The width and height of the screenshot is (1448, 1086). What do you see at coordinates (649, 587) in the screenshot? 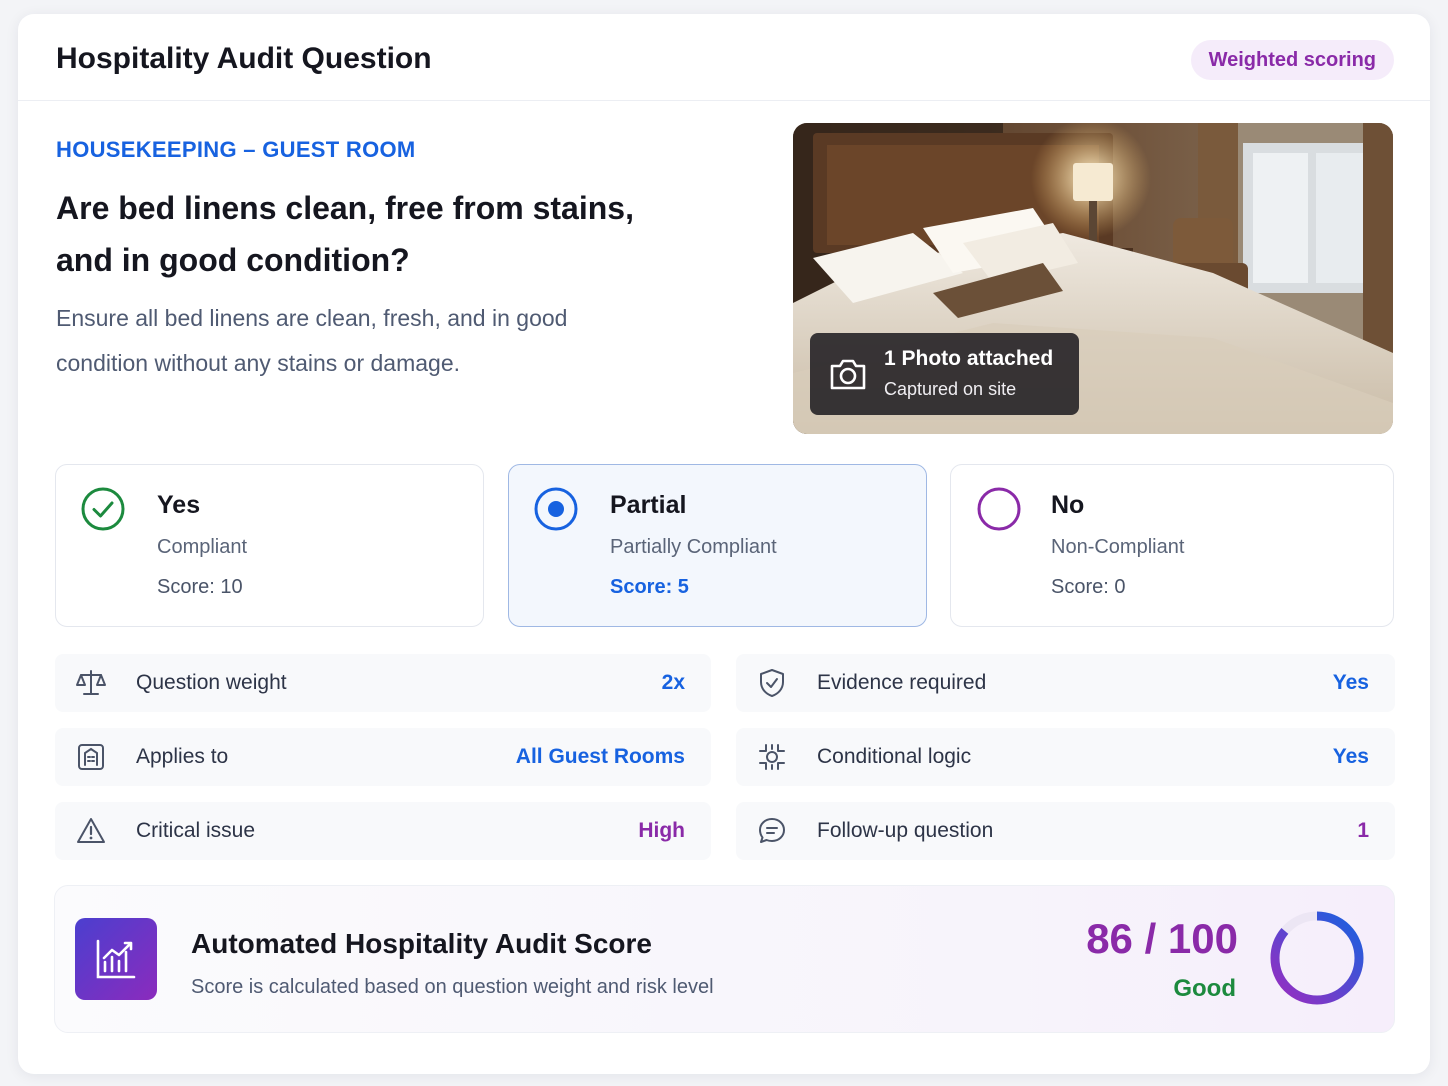
I see `option-score: Score: 5` at bounding box center [649, 587].